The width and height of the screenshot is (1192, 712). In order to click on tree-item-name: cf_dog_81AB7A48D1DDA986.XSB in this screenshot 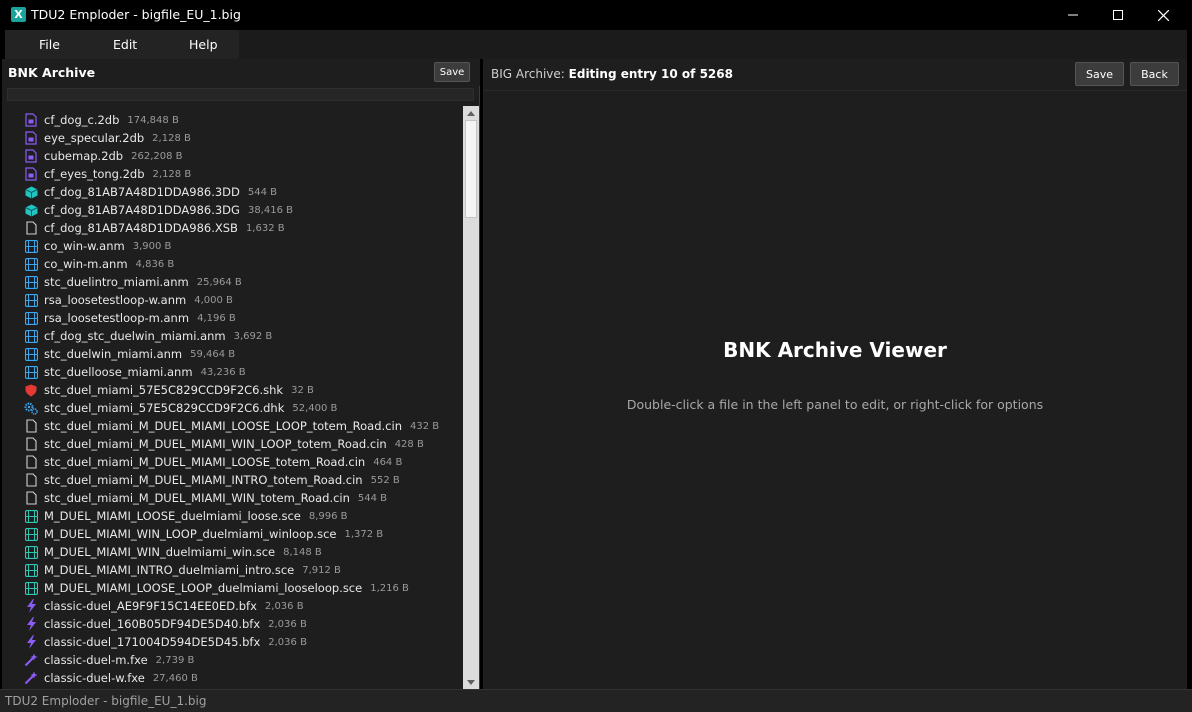, I will do `click(141, 228)`.